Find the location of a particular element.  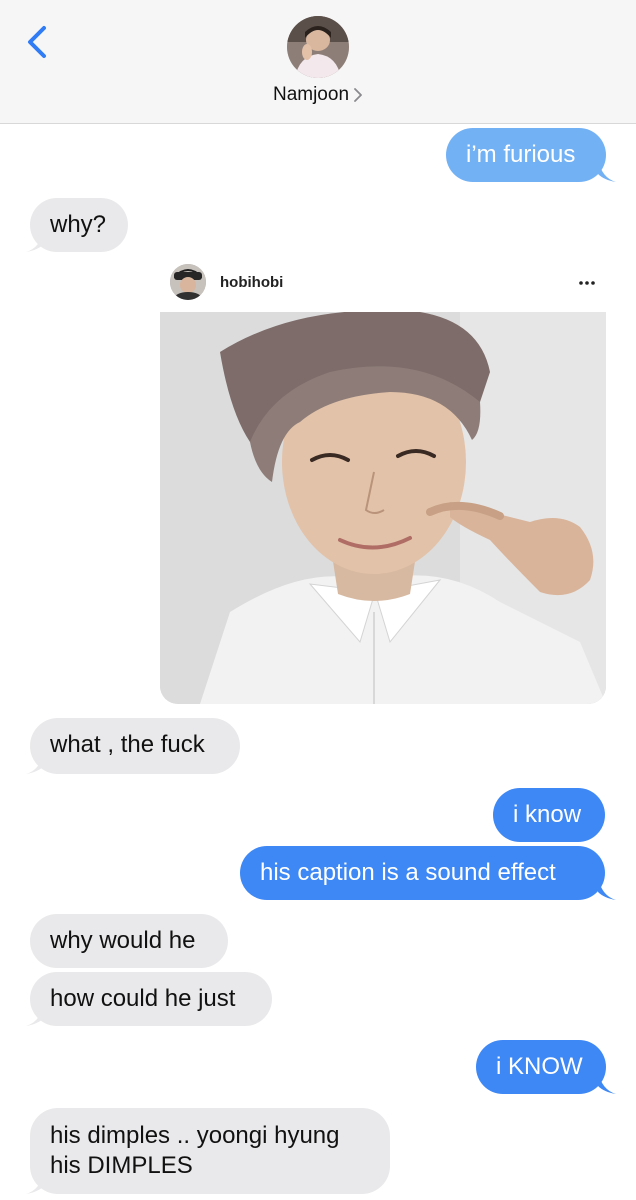

message-bubble-received: what , the fuck is located at coordinates (135, 746).